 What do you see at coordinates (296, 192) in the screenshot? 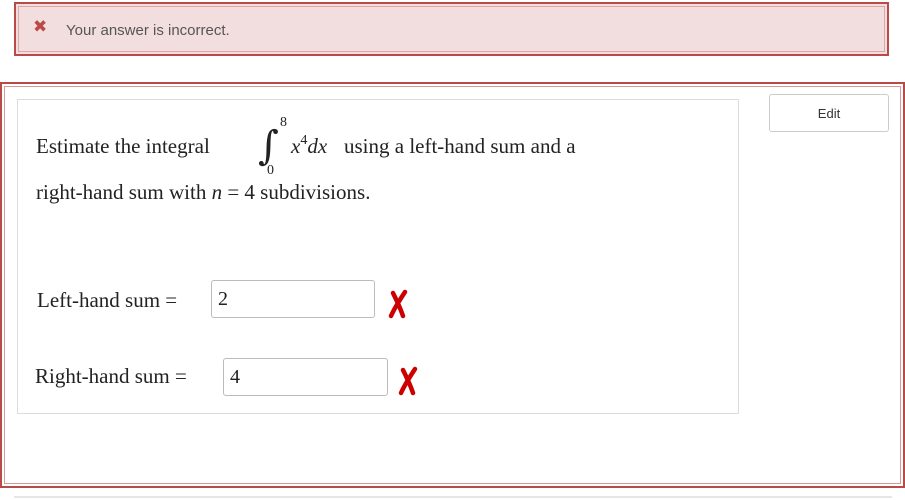
I see `question-line-2-end: = 4 subdivisions.` at bounding box center [296, 192].